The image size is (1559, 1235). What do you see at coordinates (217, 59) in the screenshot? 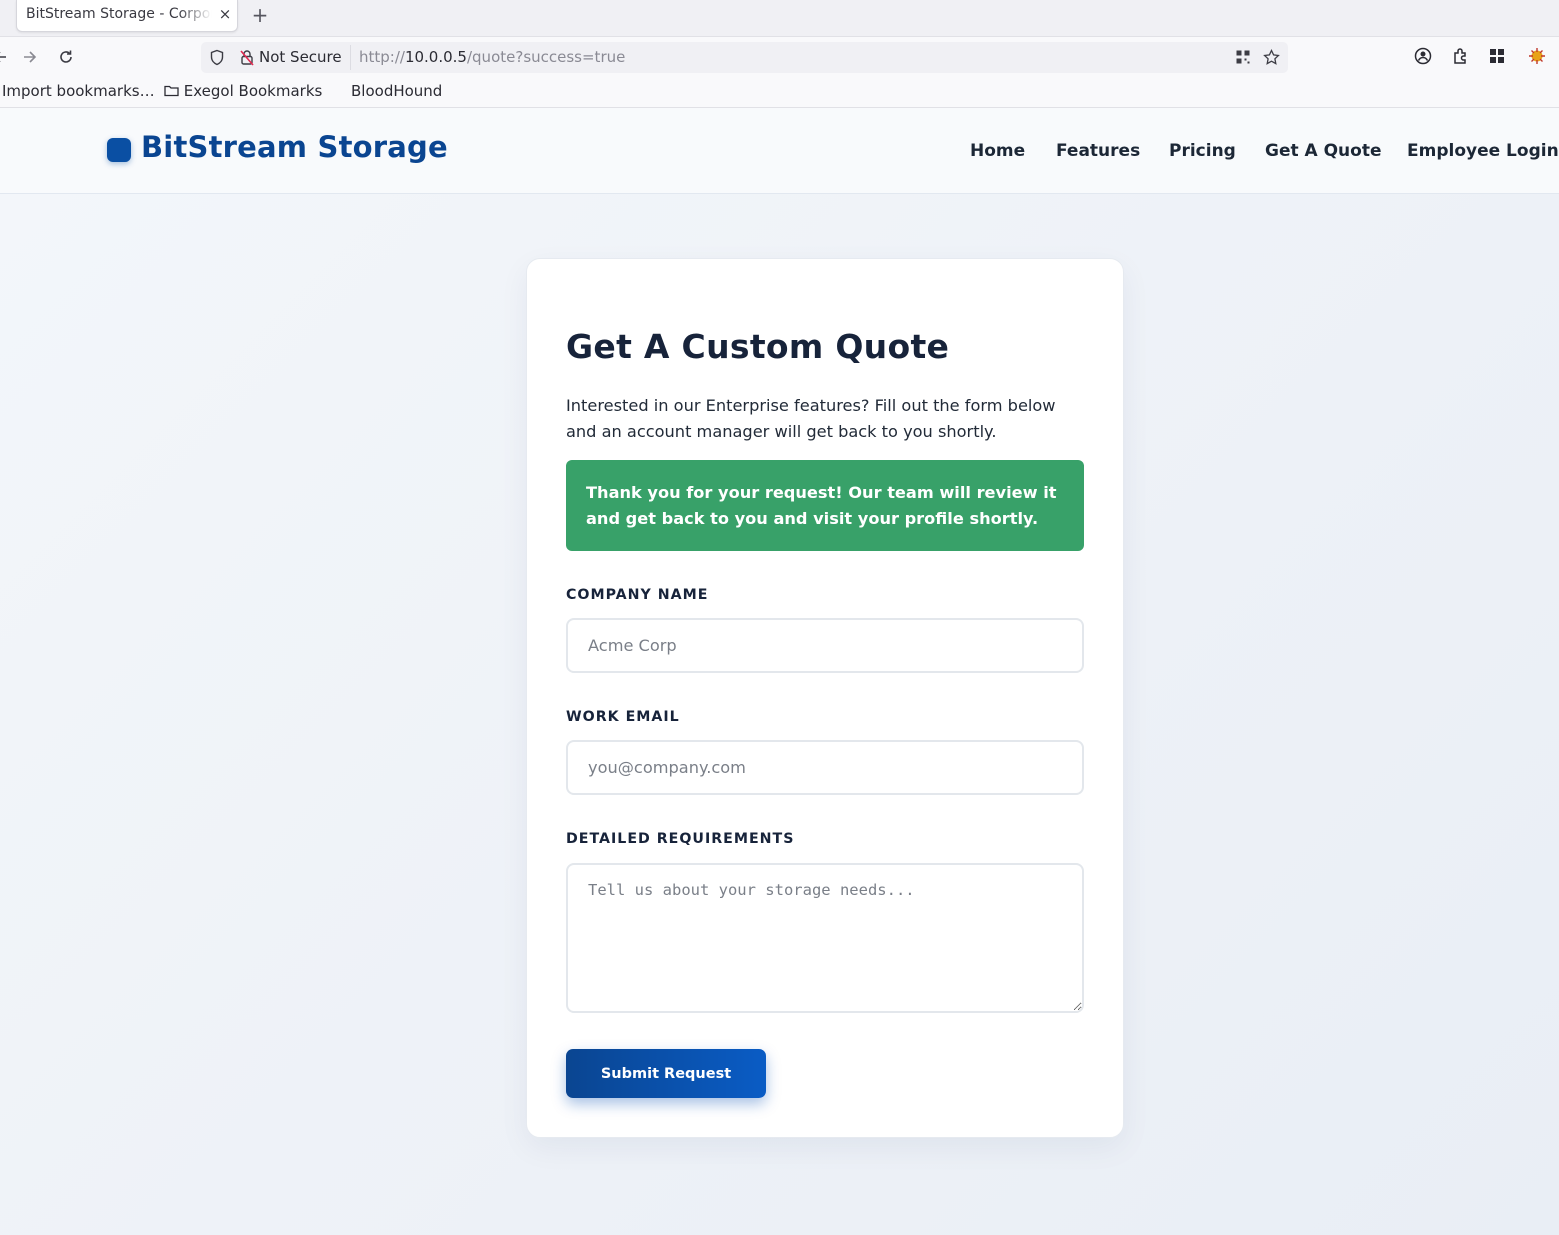
I see `shield-icon` at bounding box center [217, 59].